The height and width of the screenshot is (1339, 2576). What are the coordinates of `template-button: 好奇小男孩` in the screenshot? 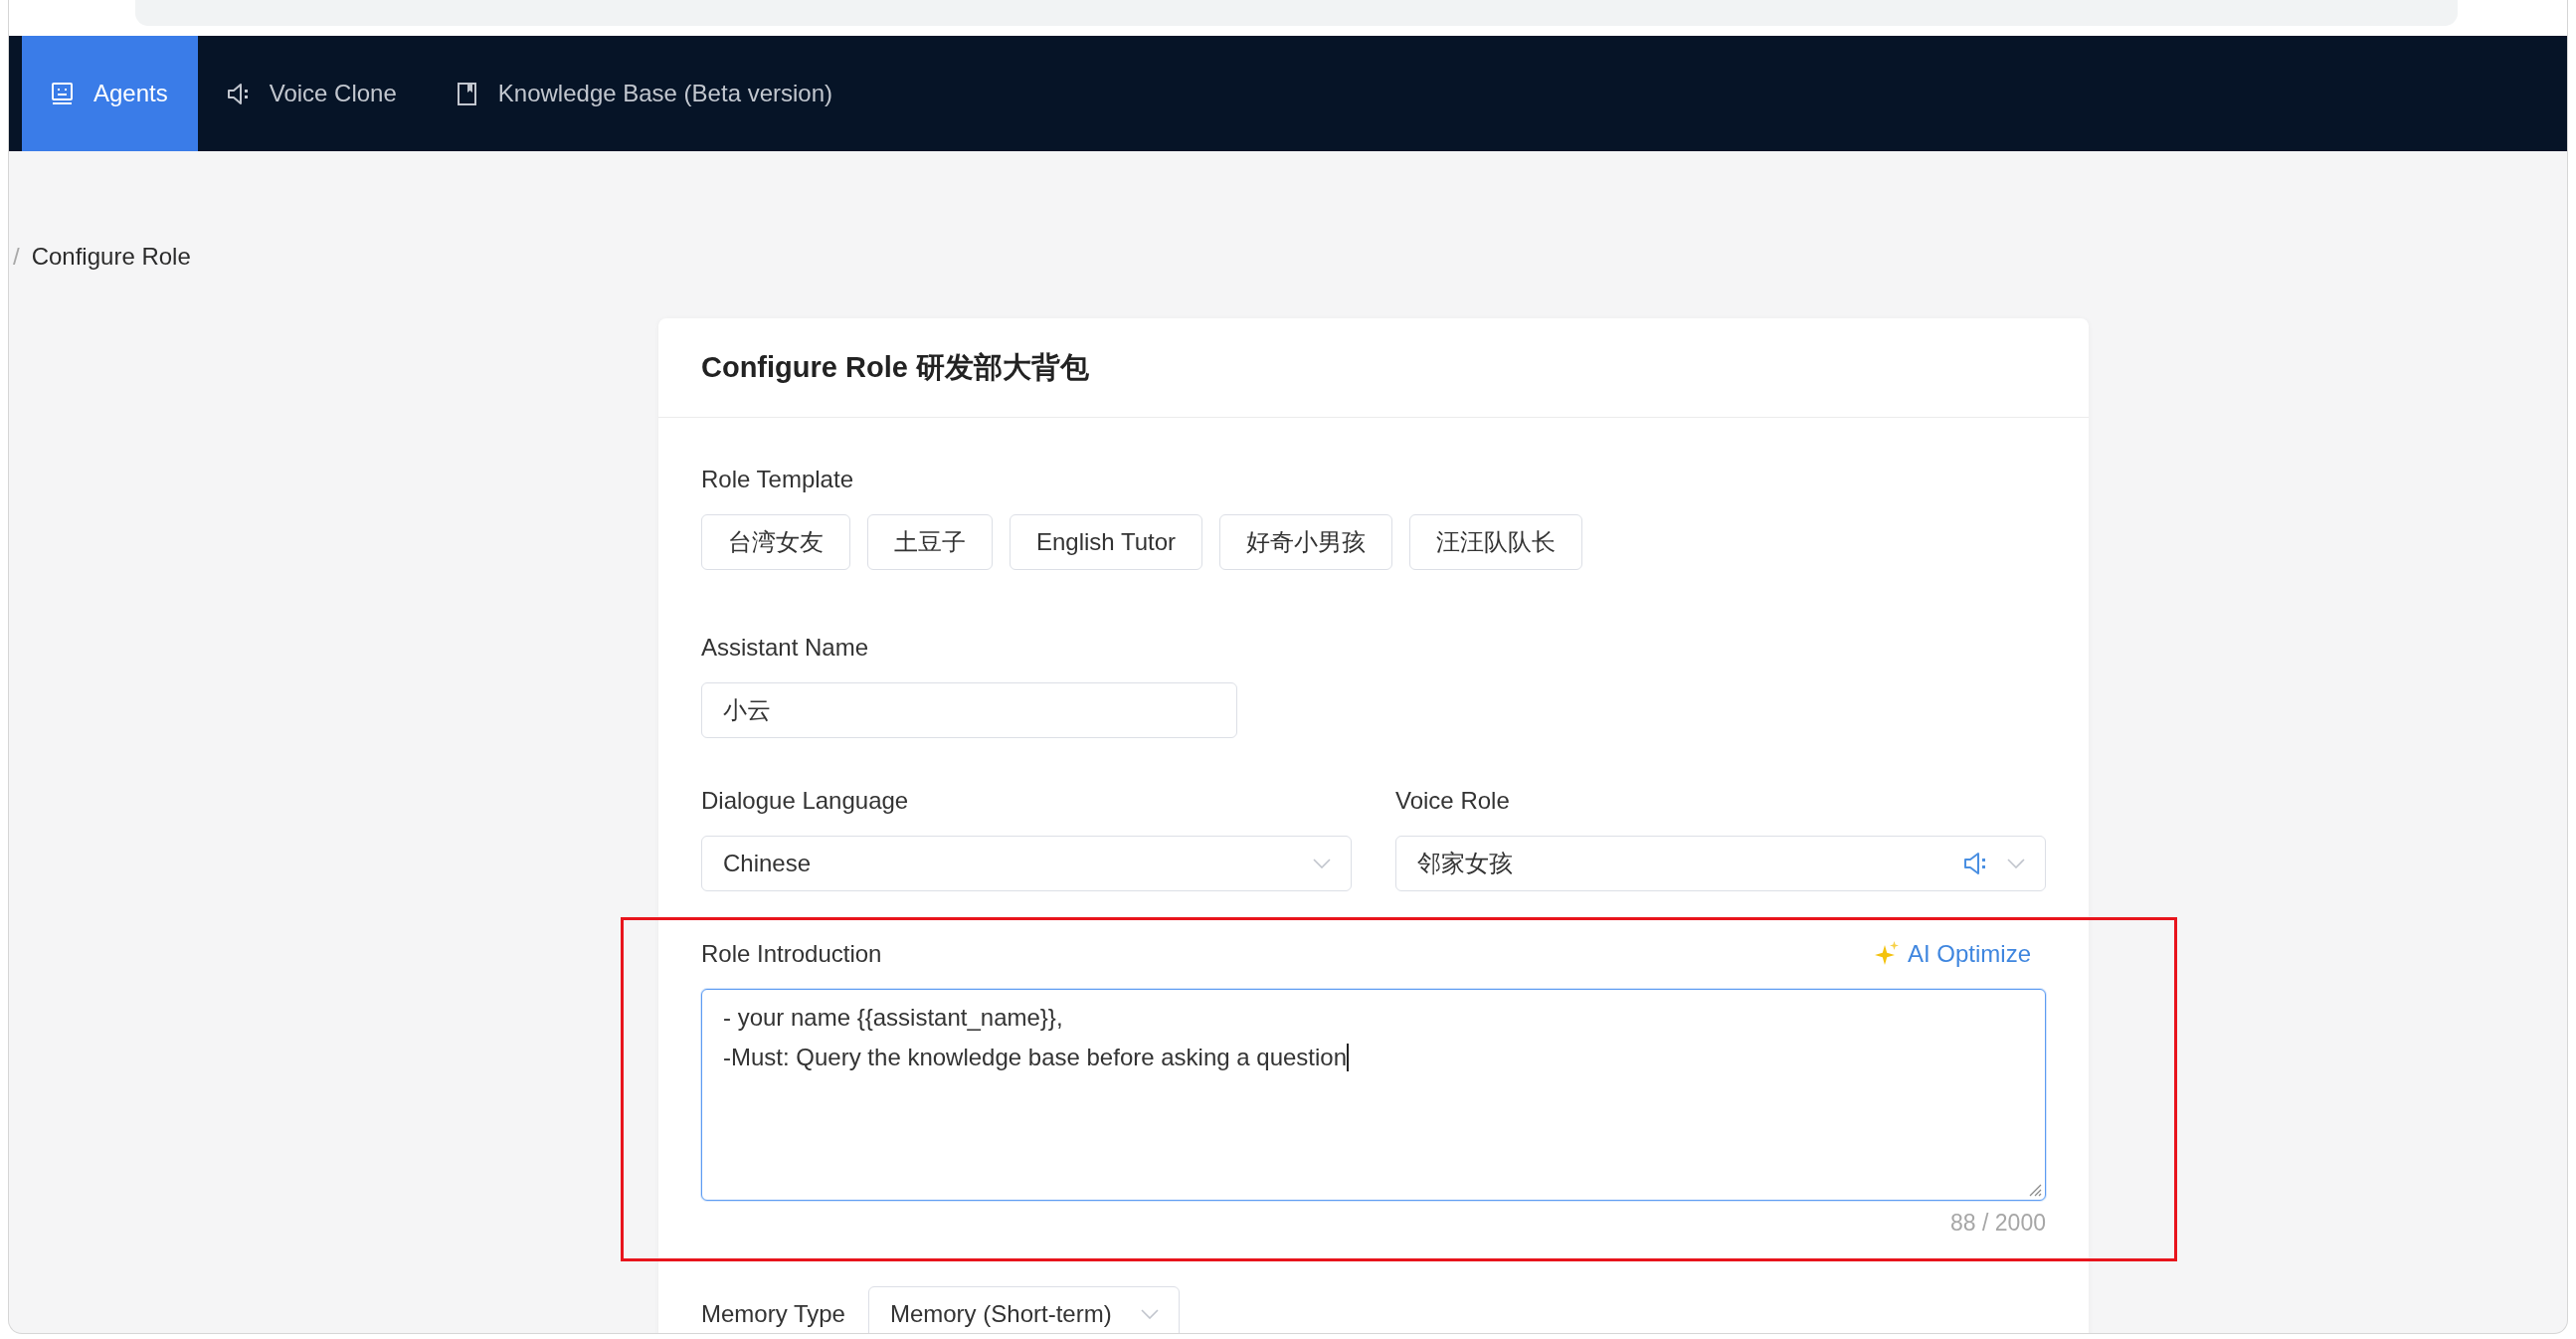 It's located at (1306, 542).